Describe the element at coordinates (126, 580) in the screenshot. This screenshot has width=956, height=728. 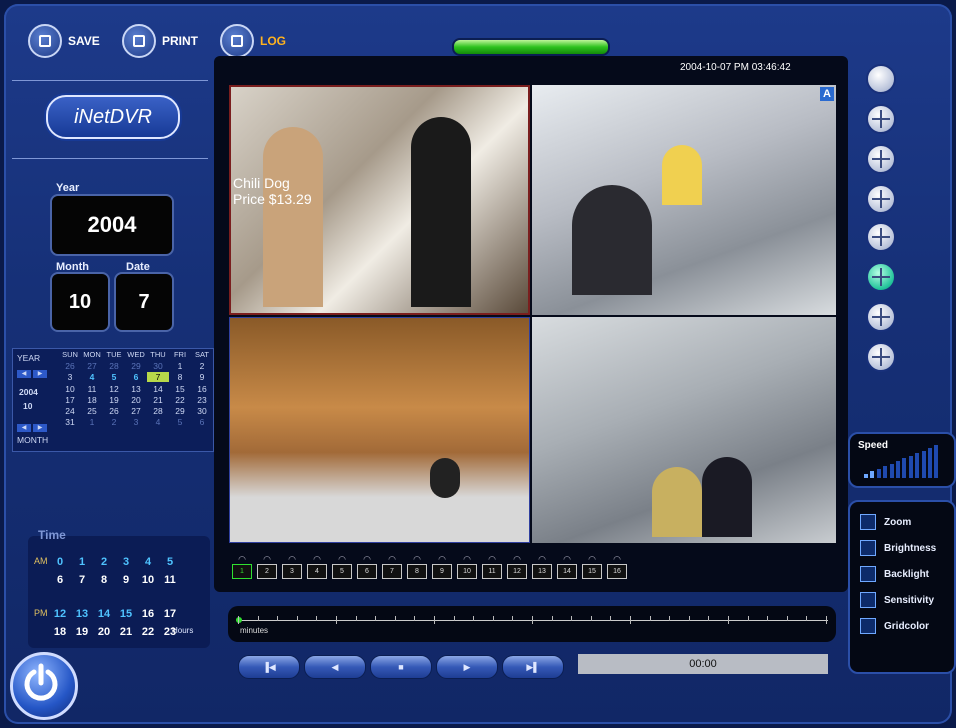
I see `hour-option: 9` at that location.